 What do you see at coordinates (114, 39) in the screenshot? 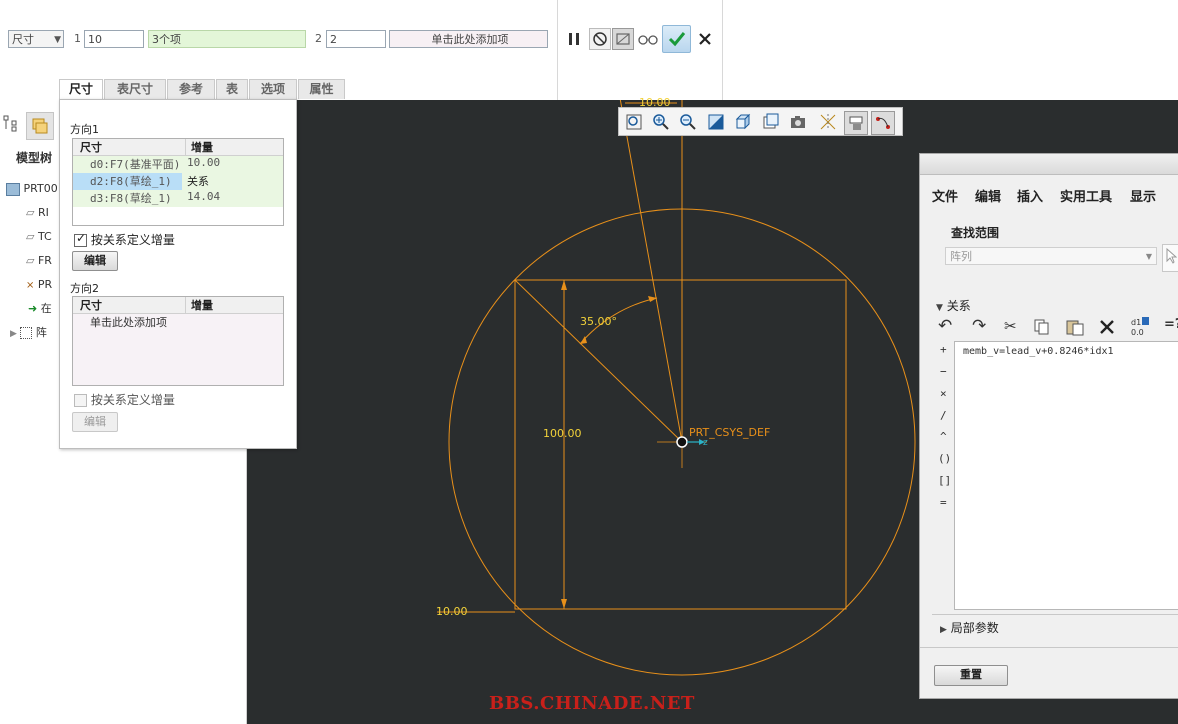
I see `dir1-count-input: 10` at bounding box center [114, 39].